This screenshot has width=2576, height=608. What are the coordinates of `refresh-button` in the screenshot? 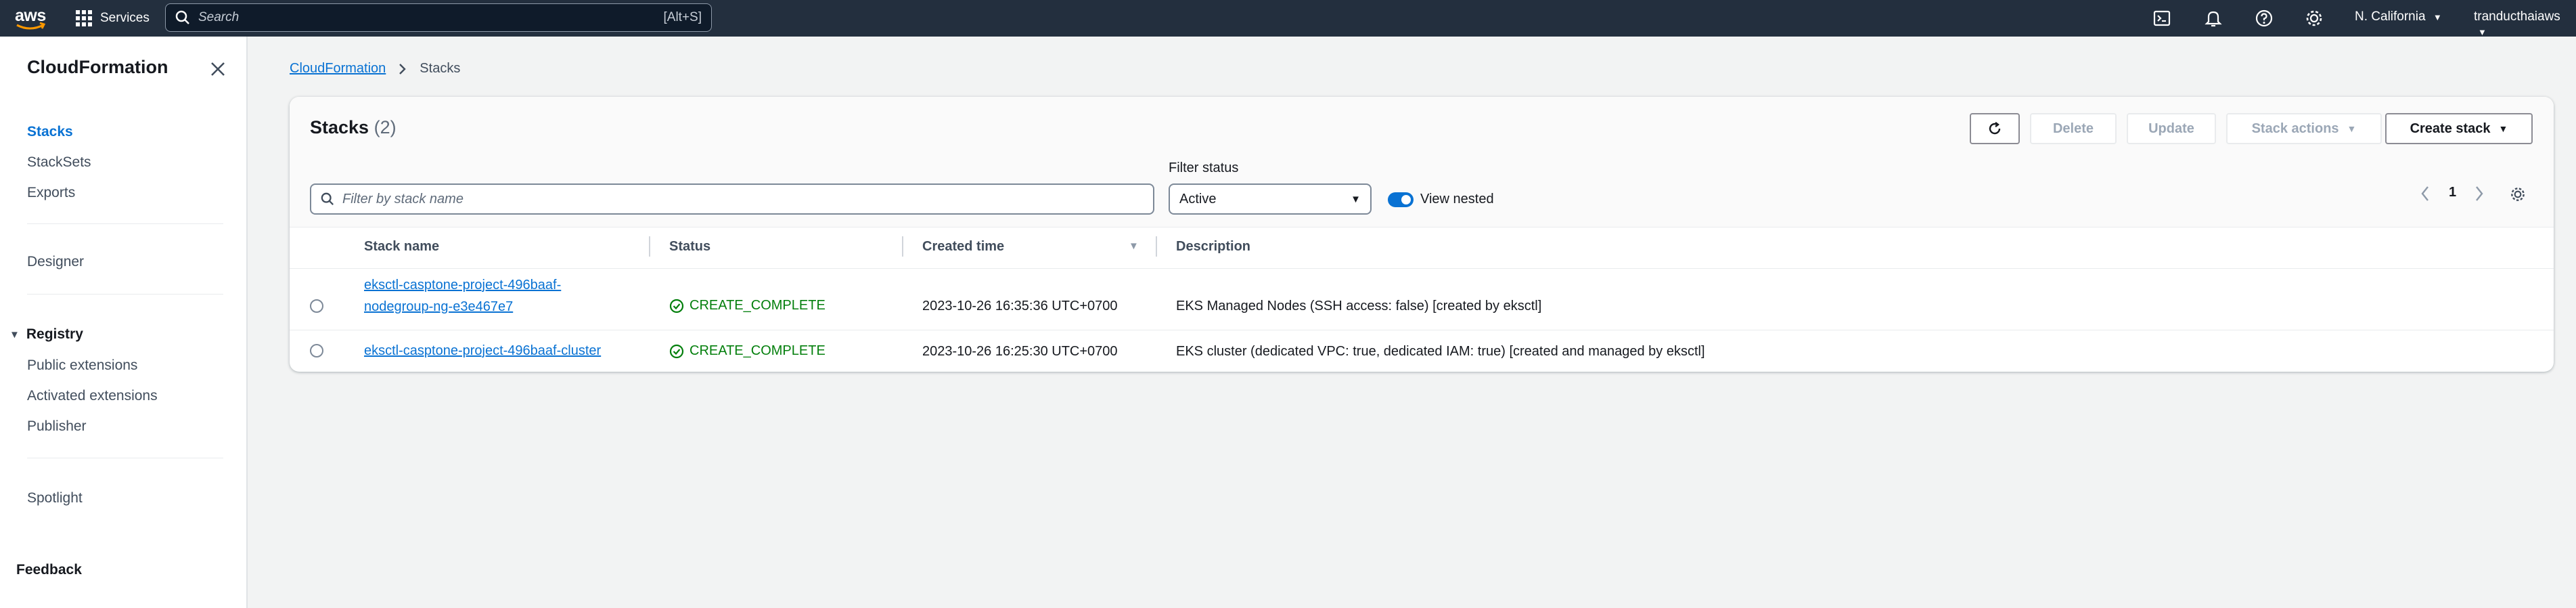 It's located at (1995, 128).